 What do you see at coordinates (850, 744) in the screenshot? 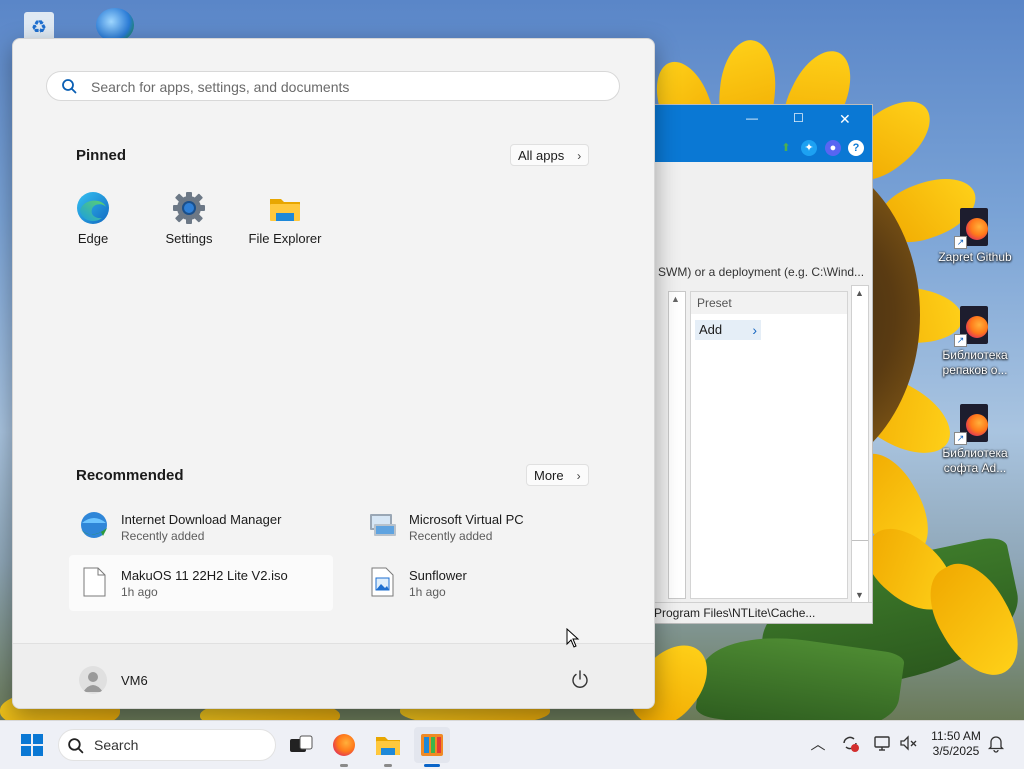
I see `sync-error-icon` at bounding box center [850, 744].